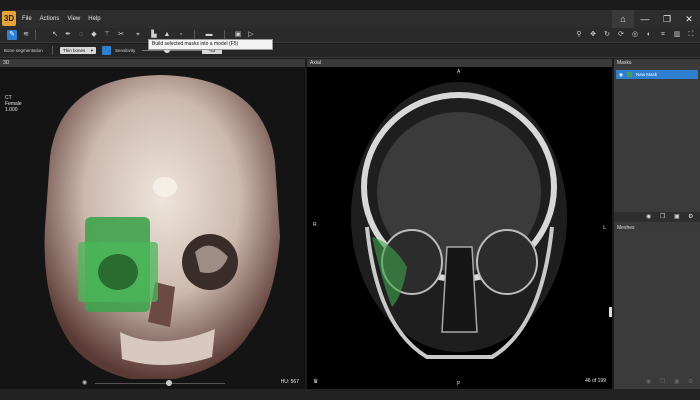 The height and width of the screenshot is (400, 700). What do you see at coordinates (13, 104) in the screenshot?
I see `scan-info: CT Female 1.000` at bounding box center [13, 104].